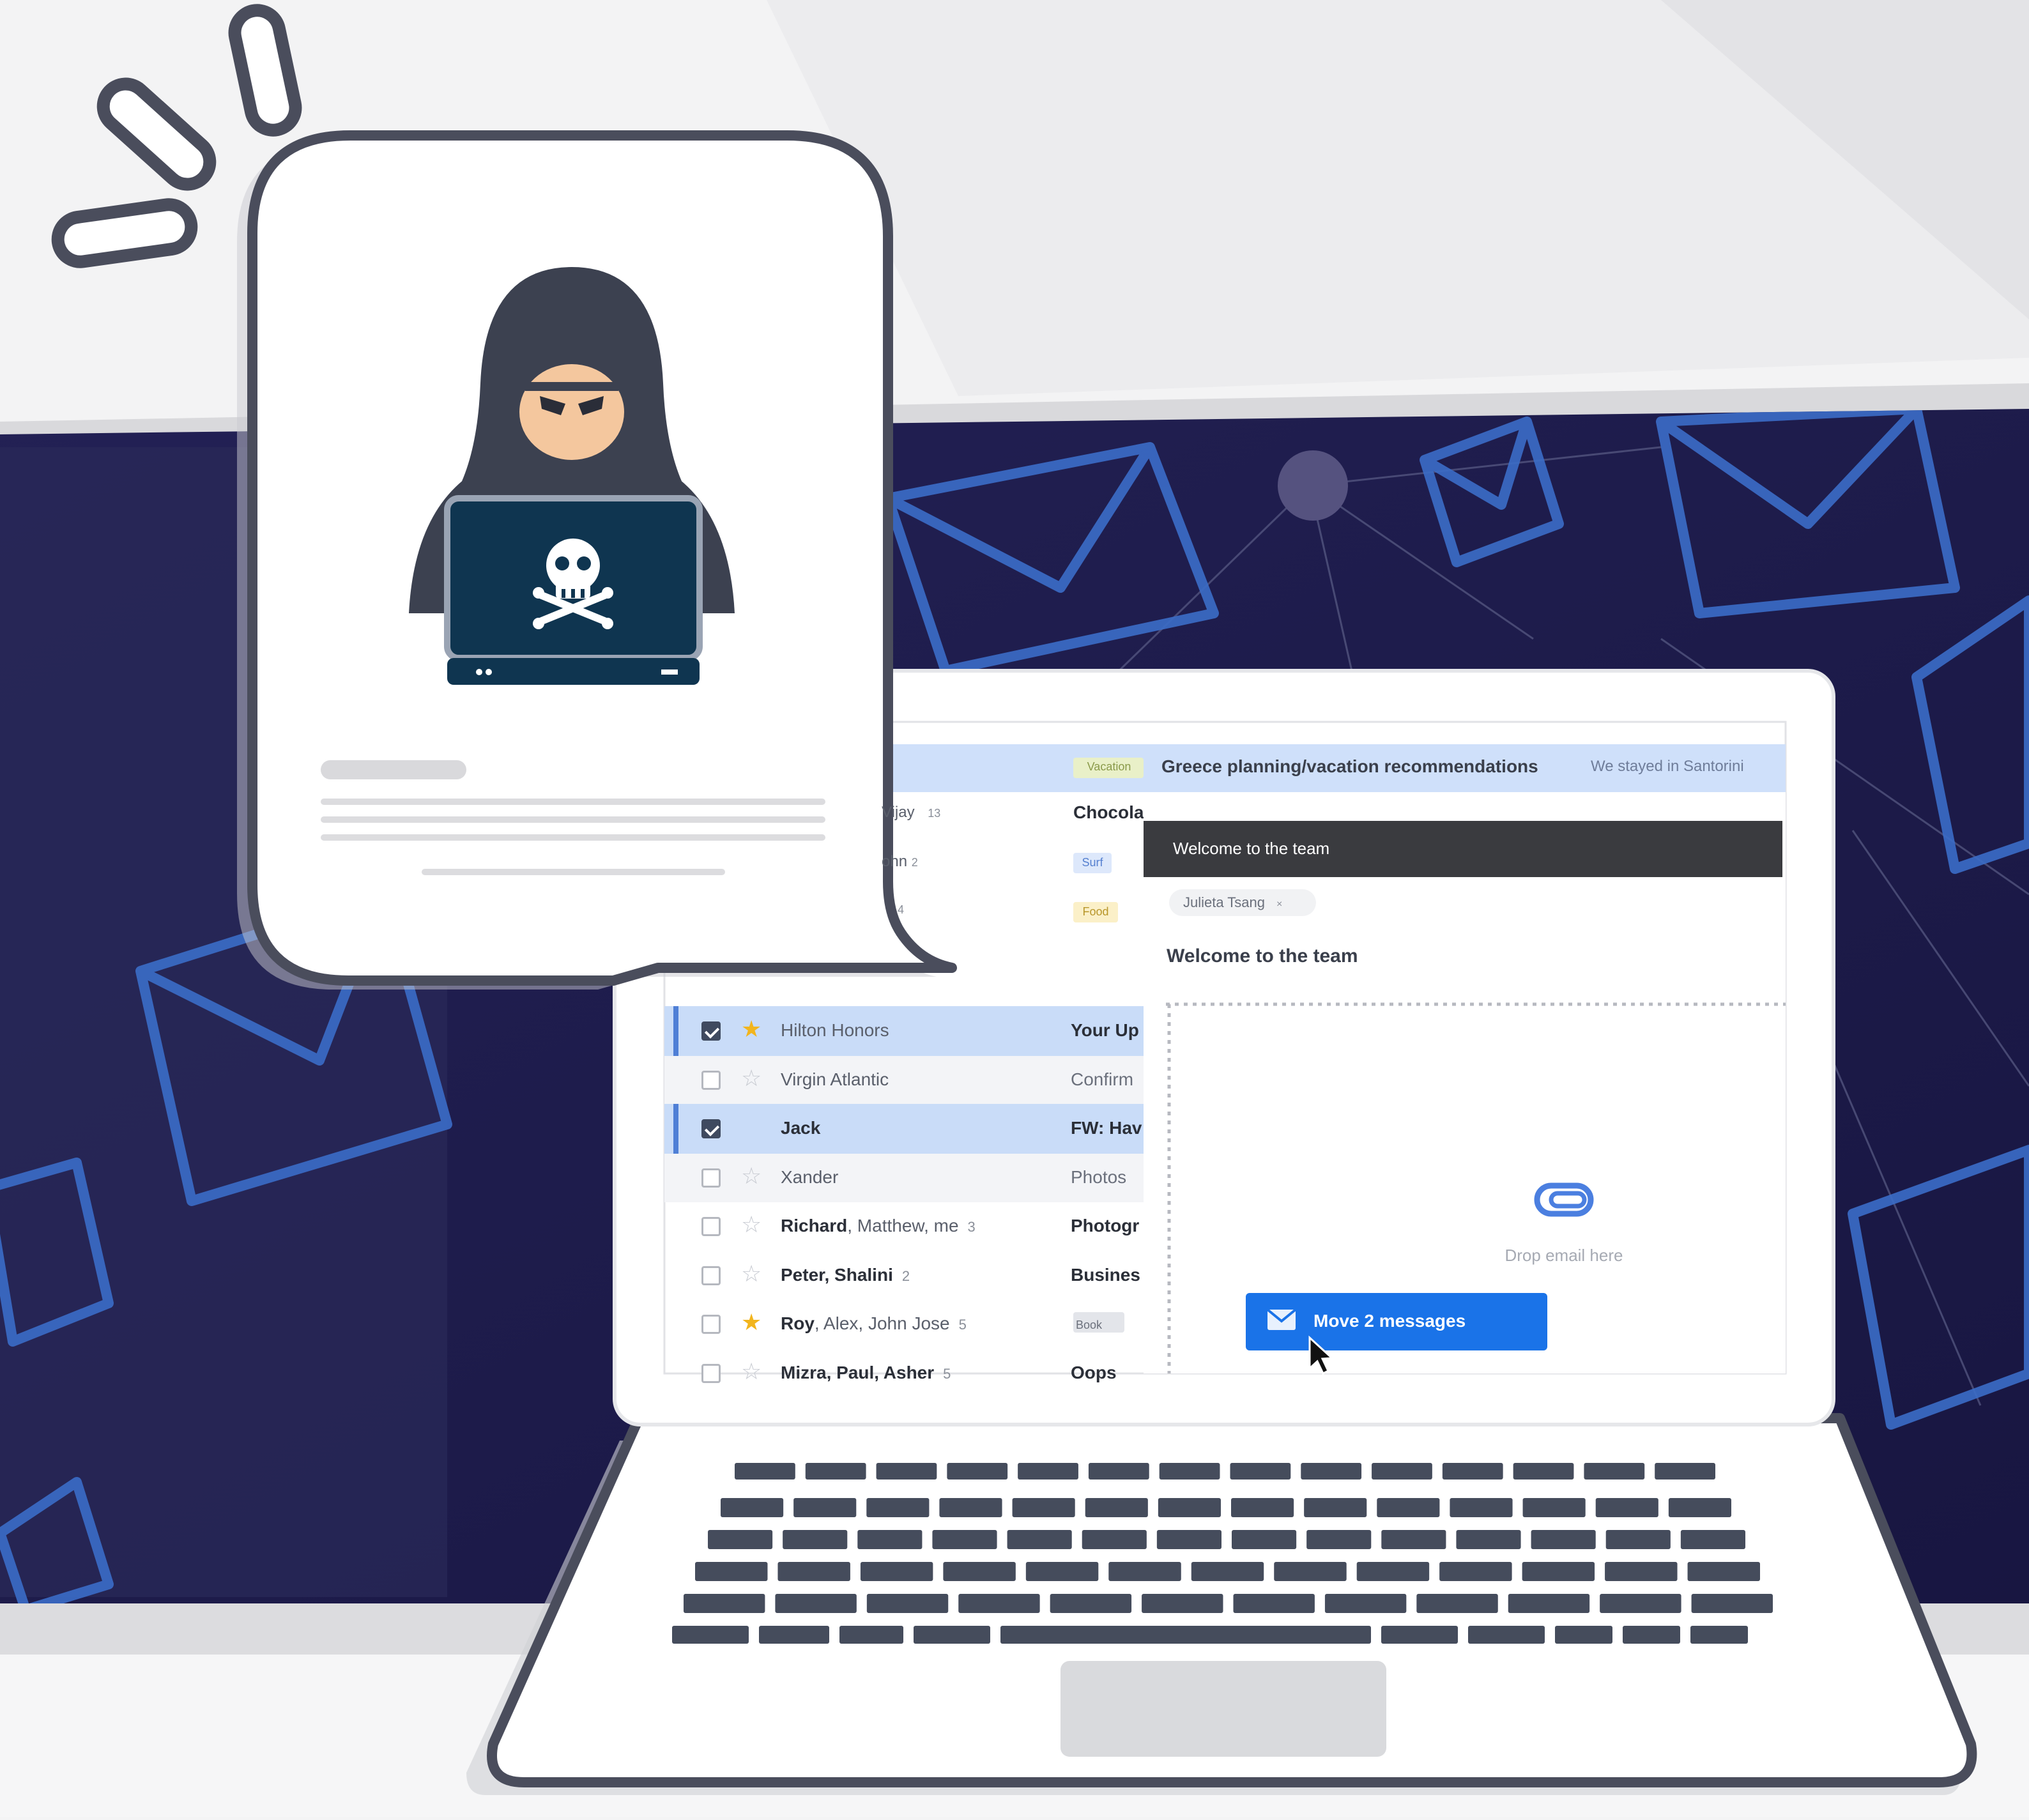 This screenshot has width=2029, height=1820. What do you see at coordinates (907, 1128) in the screenshot?
I see `email-row: Jack FW: Hav` at bounding box center [907, 1128].